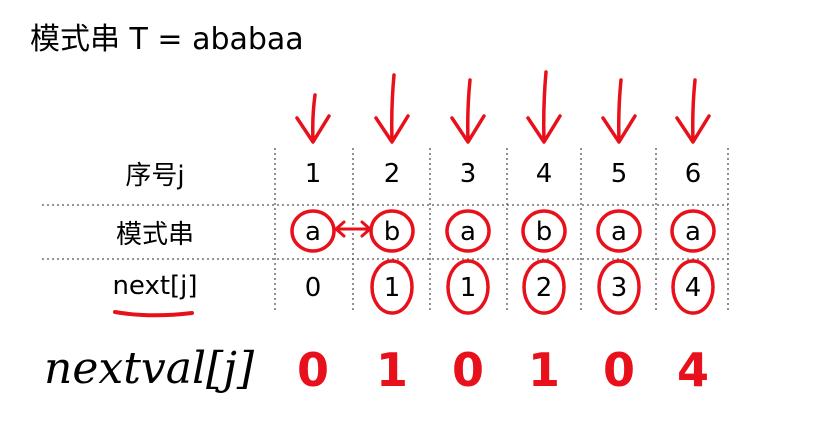 This screenshot has height=443, width=822. What do you see at coordinates (619, 174) in the screenshot?
I see `index-cell: 5` at bounding box center [619, 174].